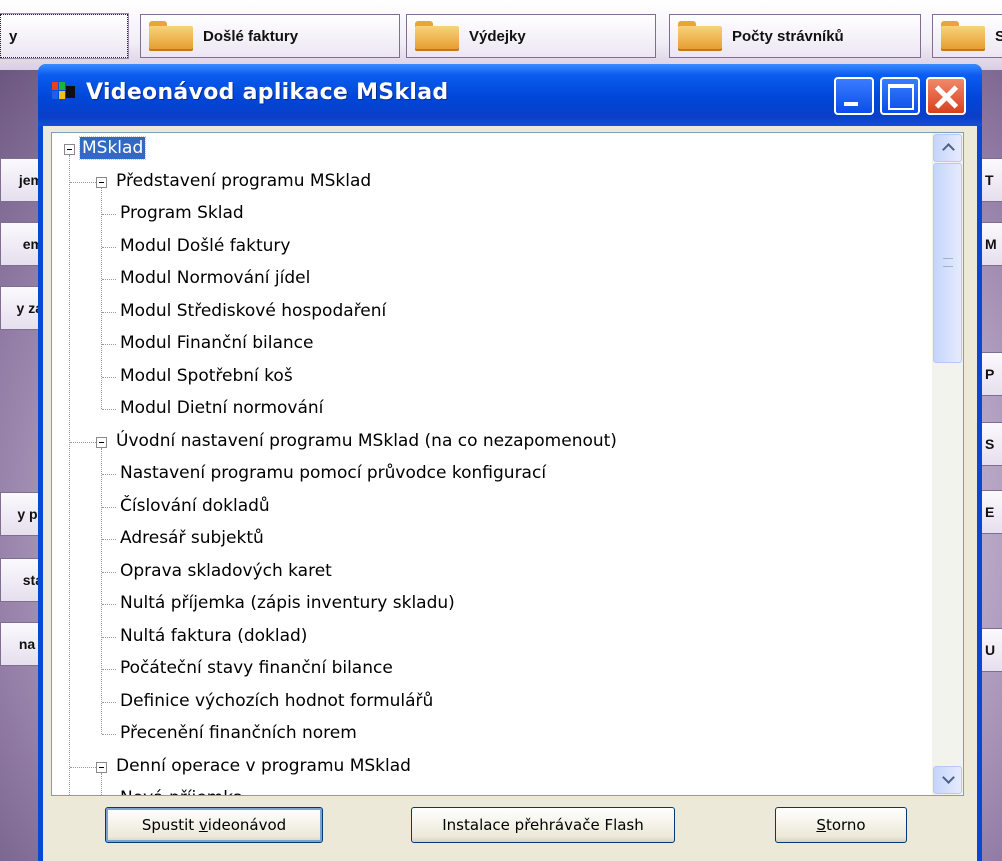 Image resolution: width=1002 pixels, height=861 pixels. I want to click on tree-video-item: Modul Došlé faktury, so click(205, 248).